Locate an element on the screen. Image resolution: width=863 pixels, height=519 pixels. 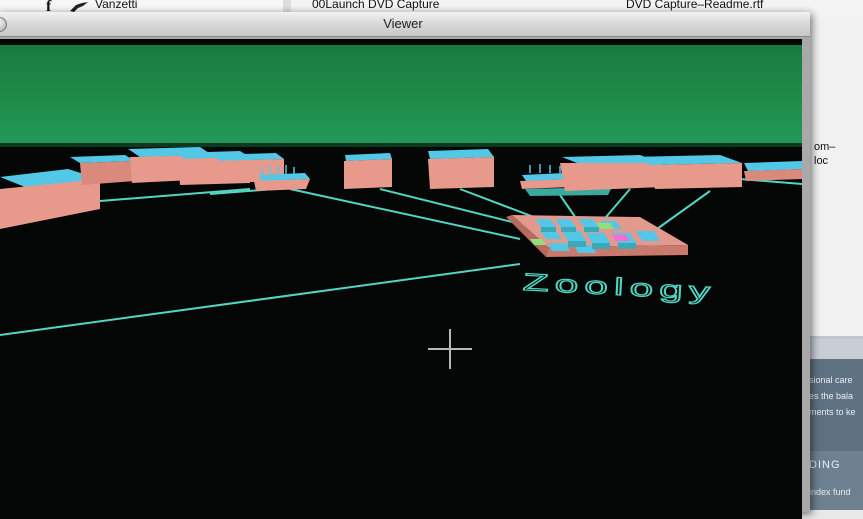
horizon-edge is located at coordinates (401, 145).